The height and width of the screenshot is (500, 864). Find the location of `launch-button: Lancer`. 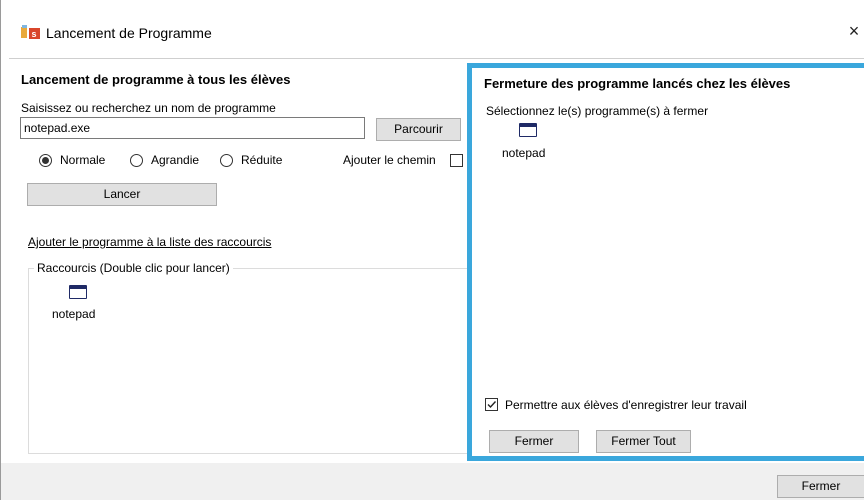

launch-button: Lancer is located at coordinates (122, 194).